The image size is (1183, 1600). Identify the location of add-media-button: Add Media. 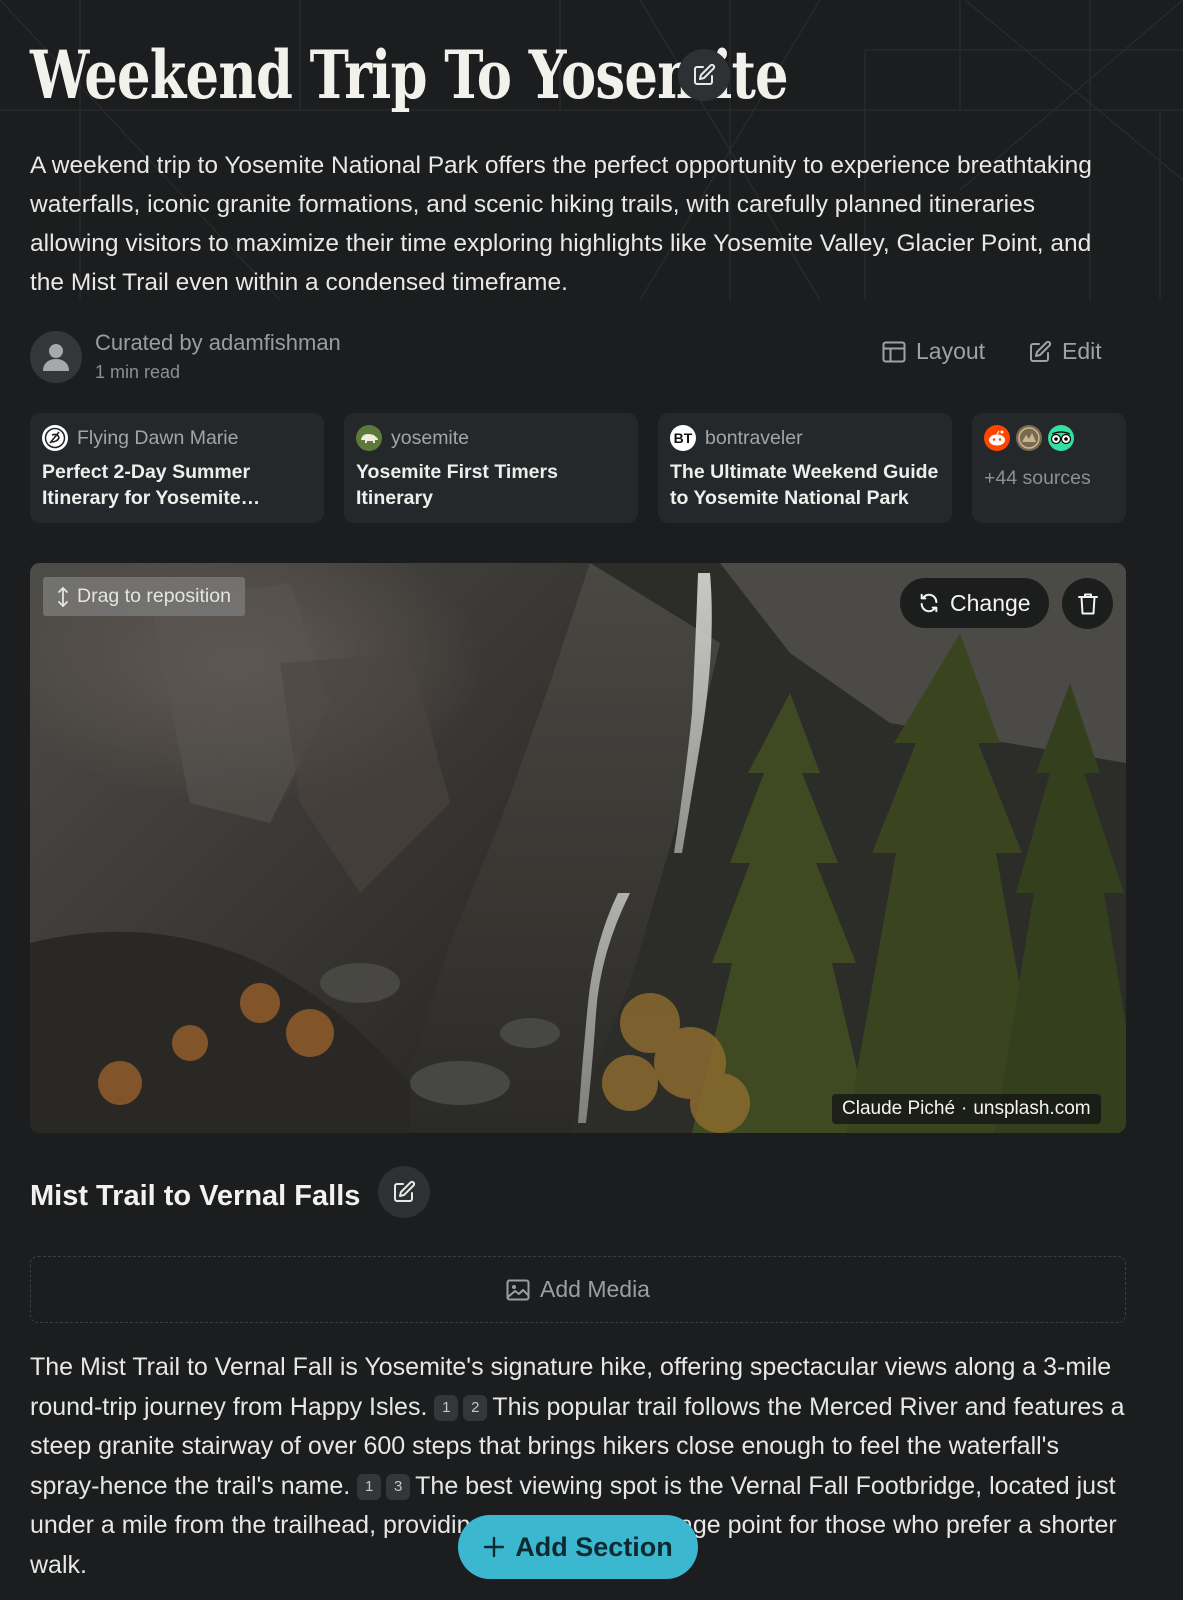
(578, 1289).